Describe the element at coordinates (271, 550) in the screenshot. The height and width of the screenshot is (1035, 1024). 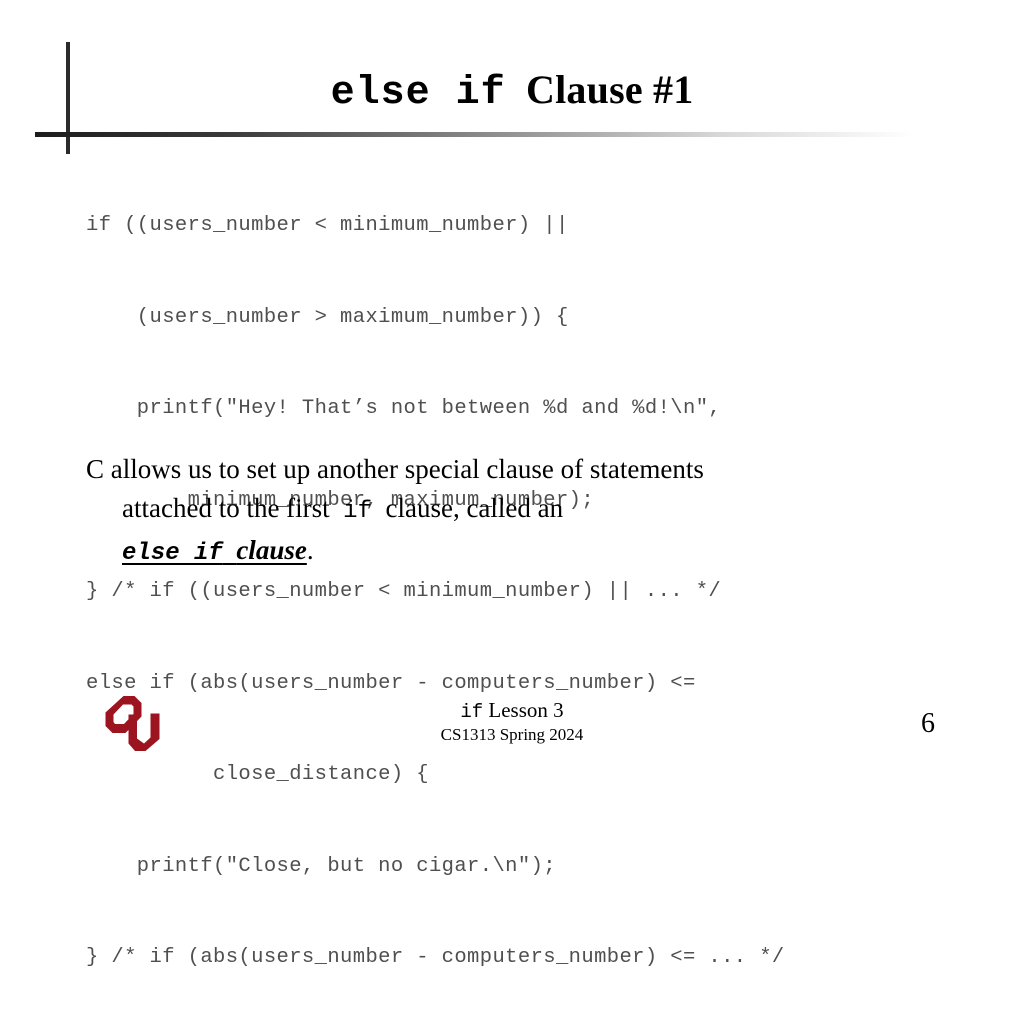
I see `term-serif-part: clause` at that location.